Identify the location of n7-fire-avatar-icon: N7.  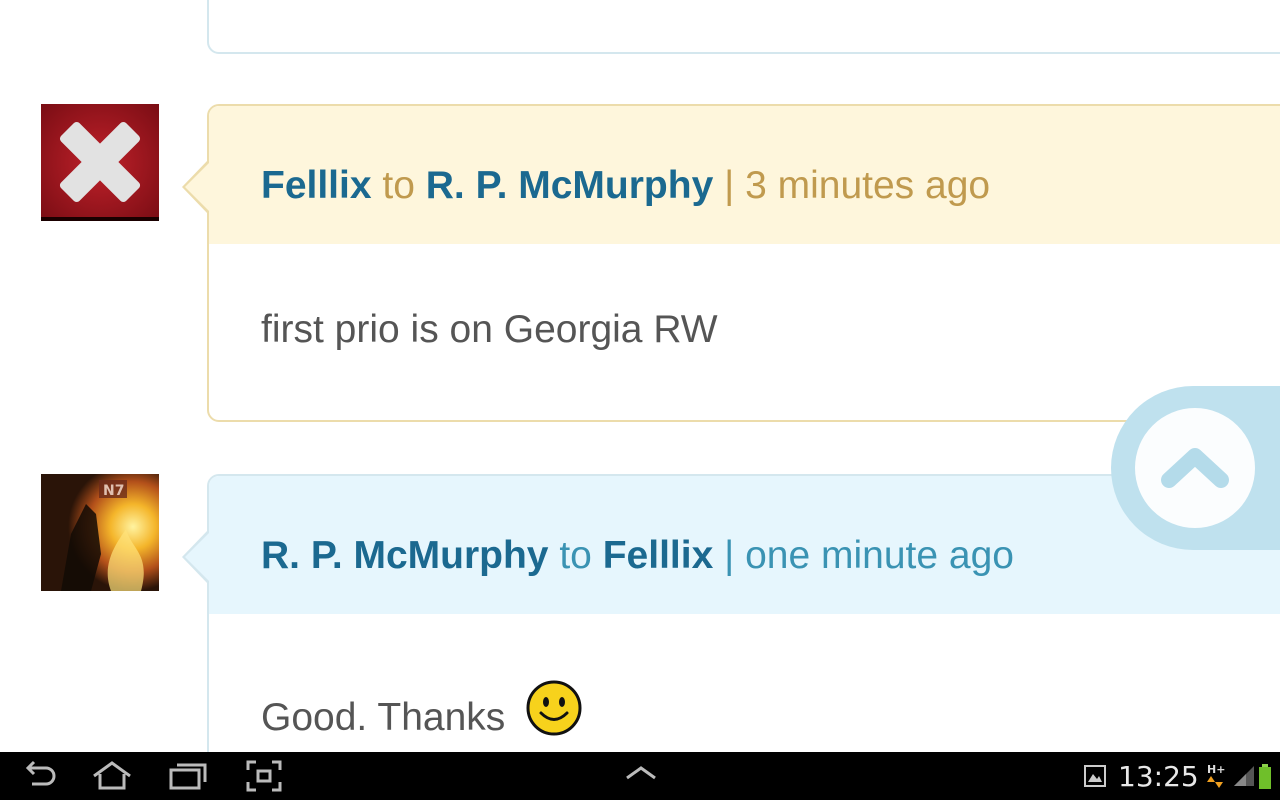
(100, 532).